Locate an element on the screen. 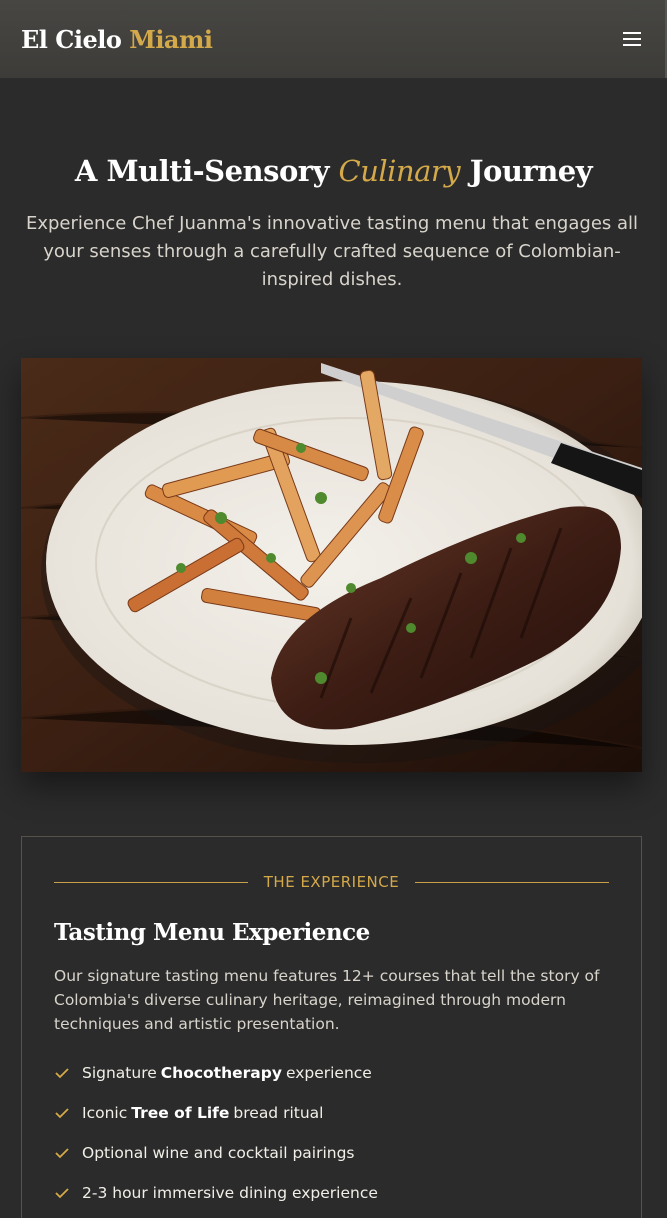 The height and width of the screenshot is (1218, 667). hamburger-menu-icon is located at coordinates (632, 39).